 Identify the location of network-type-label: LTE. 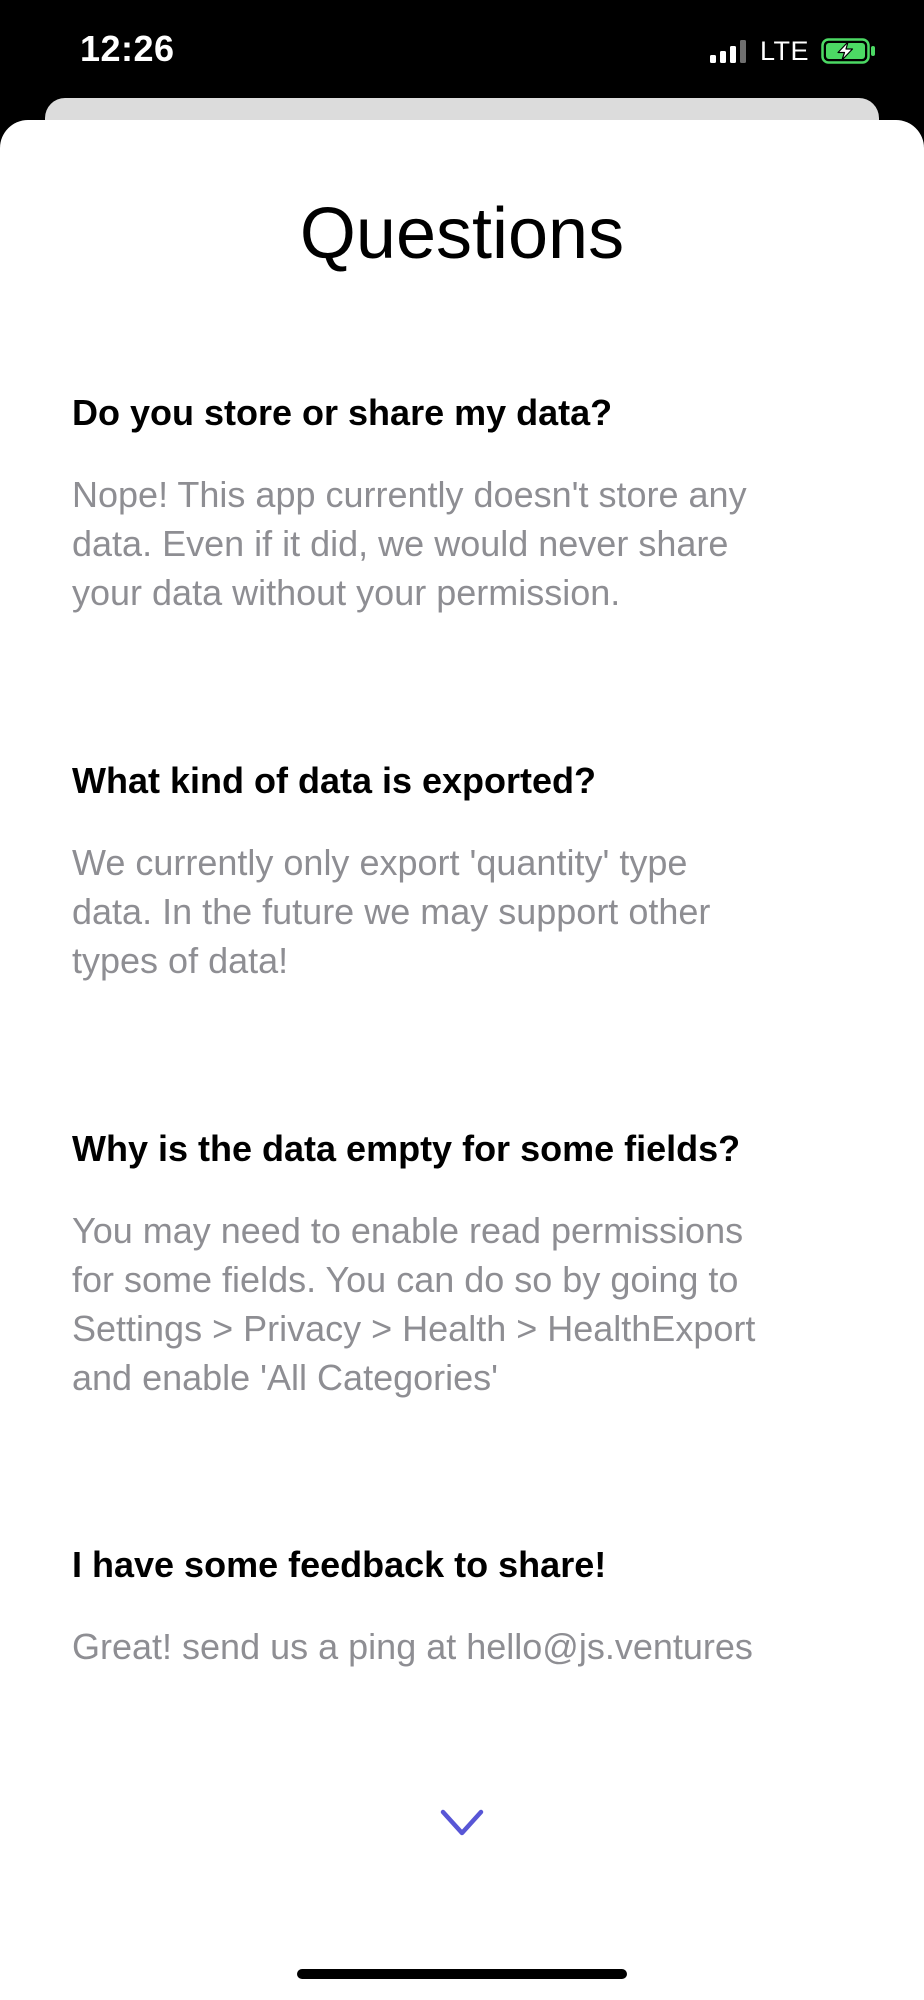
(784, 50).